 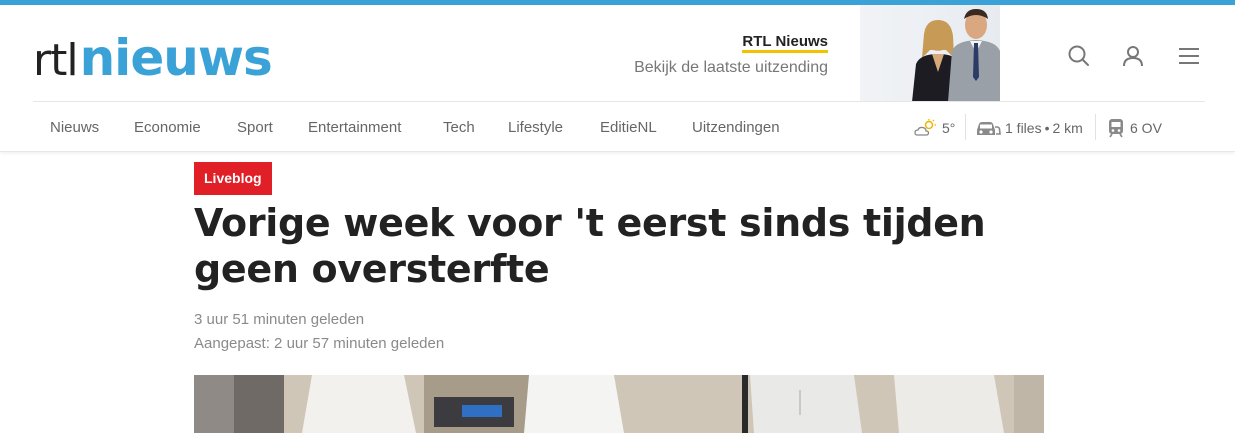 What do you see at coordinates (459, 127) in the screenshot?
I see `nav-item-tech: Tech` at bounding box center [459, 127].